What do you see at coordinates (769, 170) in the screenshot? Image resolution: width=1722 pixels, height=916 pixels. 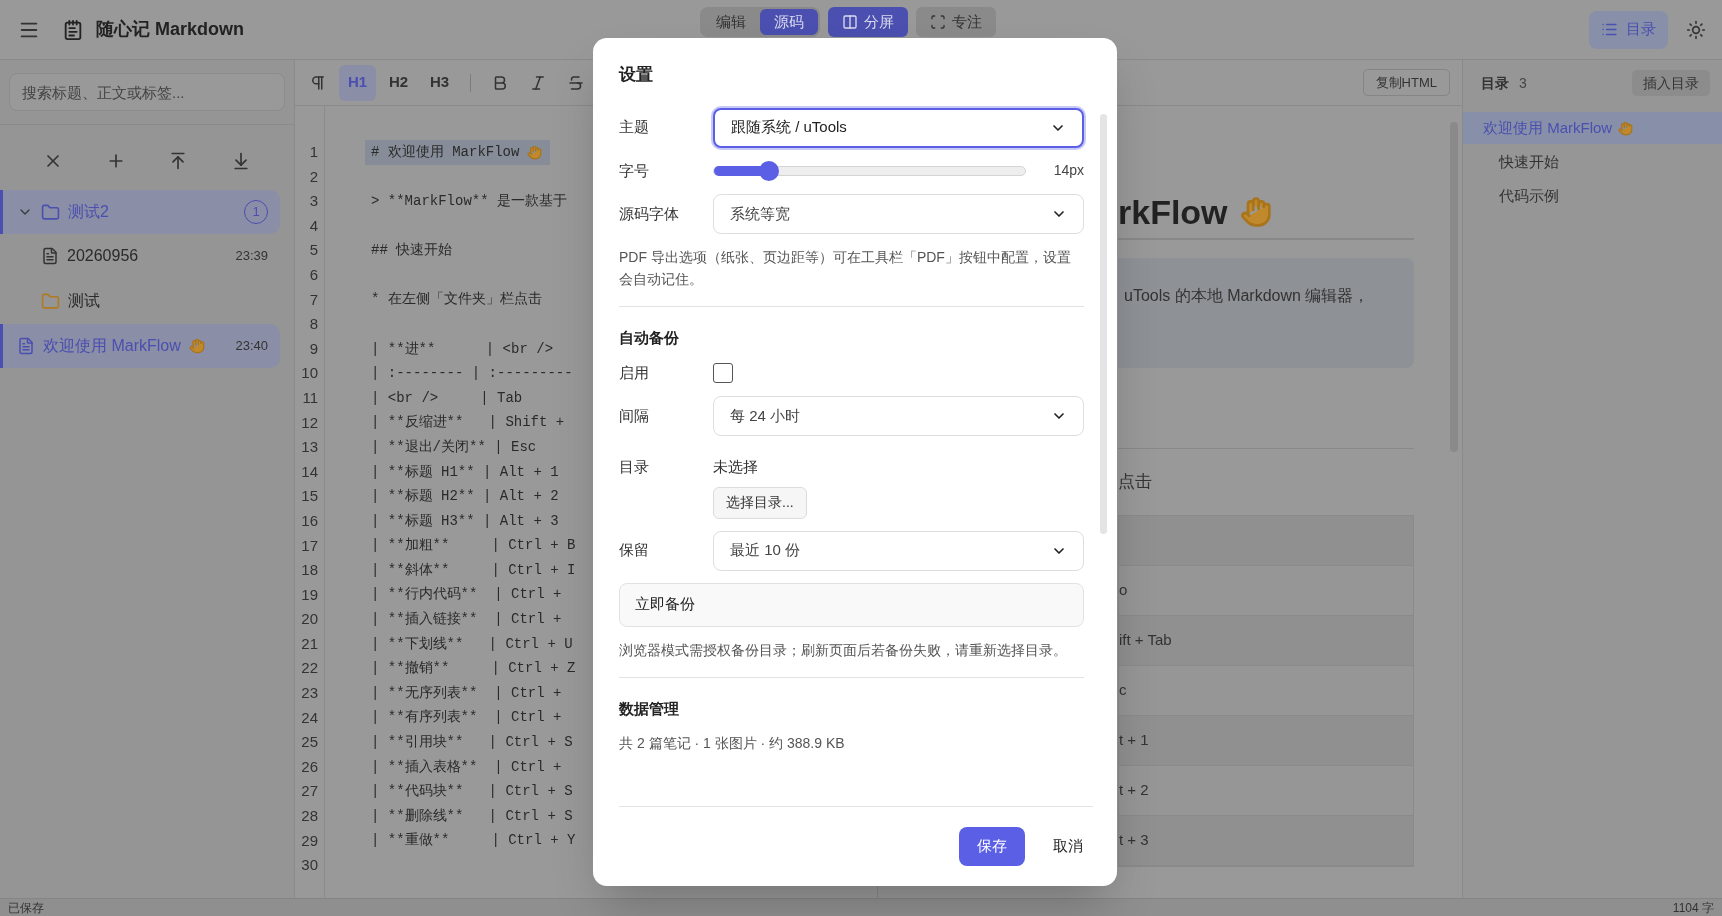 I see `slider-thumb` at bounding box center [769, 170].